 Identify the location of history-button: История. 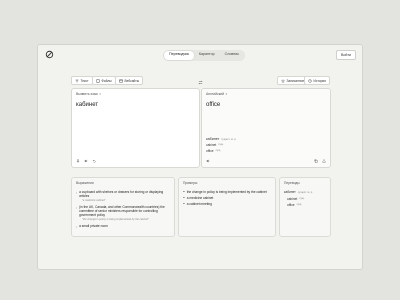
(317, 80).